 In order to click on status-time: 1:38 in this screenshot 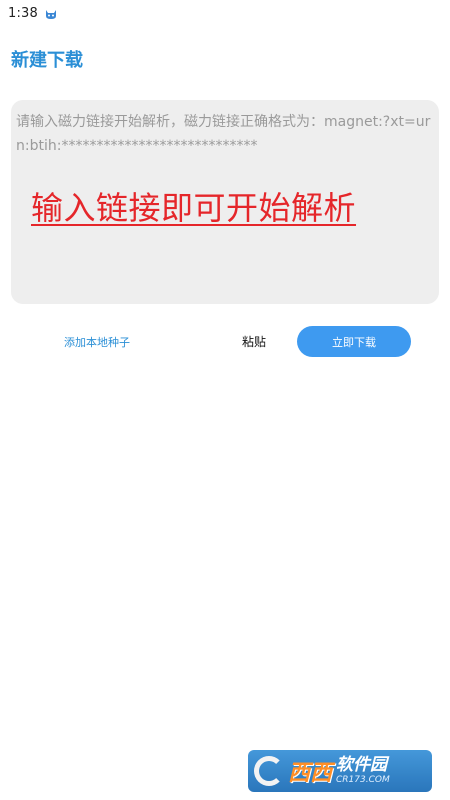, I will do `click(23, 13)`.